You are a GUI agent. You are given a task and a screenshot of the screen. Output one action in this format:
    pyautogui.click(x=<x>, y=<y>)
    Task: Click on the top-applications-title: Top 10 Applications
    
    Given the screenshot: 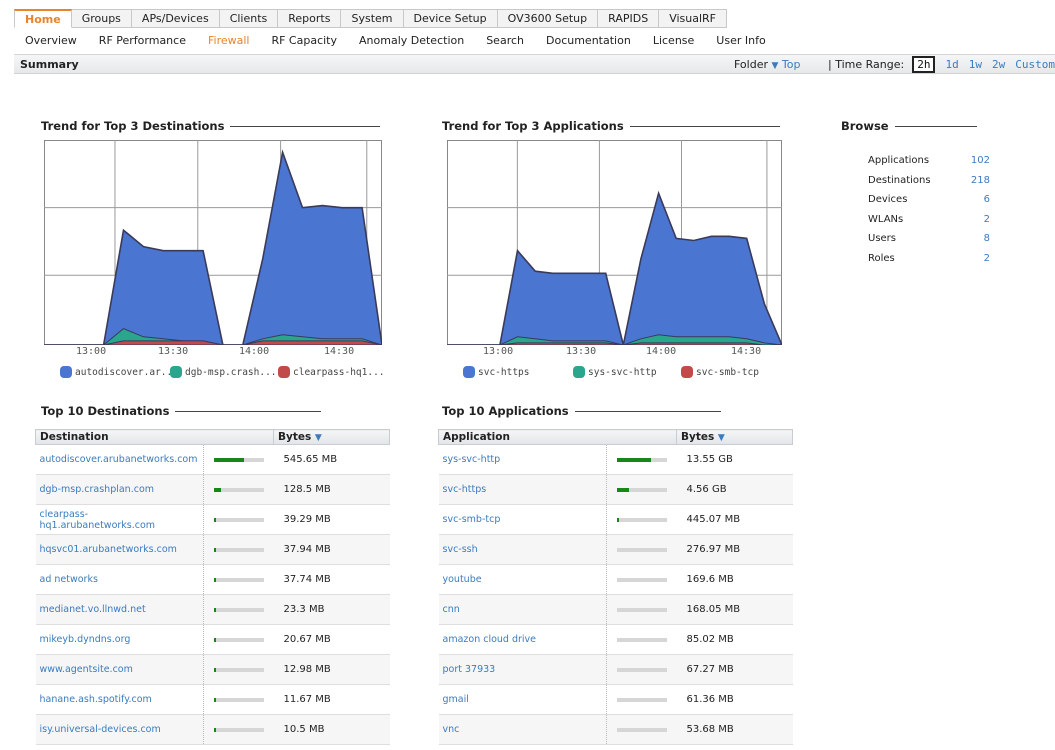 What is the action you would take?
    pyautogui.click(x=505, y=411)
    